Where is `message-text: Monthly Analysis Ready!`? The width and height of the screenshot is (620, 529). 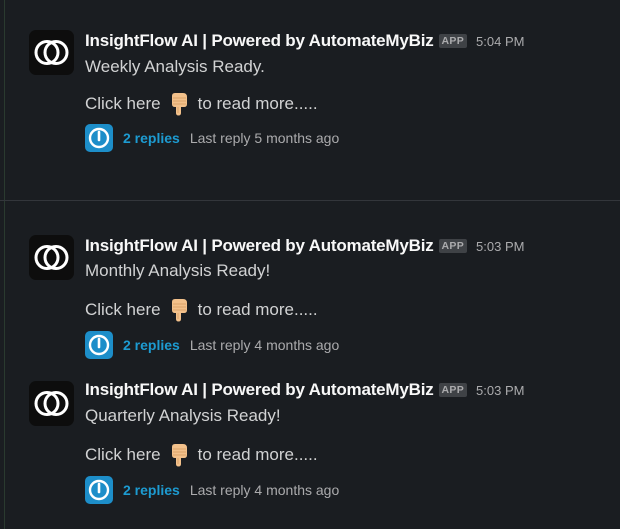
message-text: Monthly Analysis Ready! is located at coordinates (178, 270).